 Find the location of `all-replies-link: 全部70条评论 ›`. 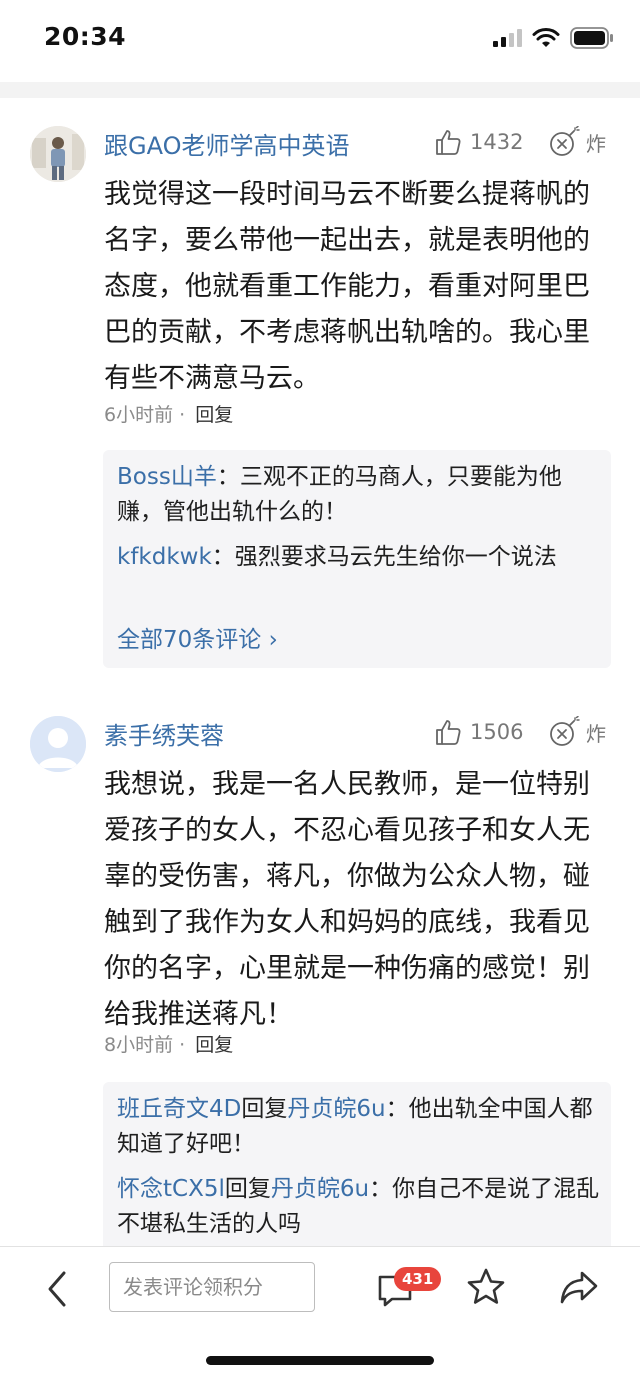

all-replies-link: 全部70条评论 › is located at coordinates (197, 637).